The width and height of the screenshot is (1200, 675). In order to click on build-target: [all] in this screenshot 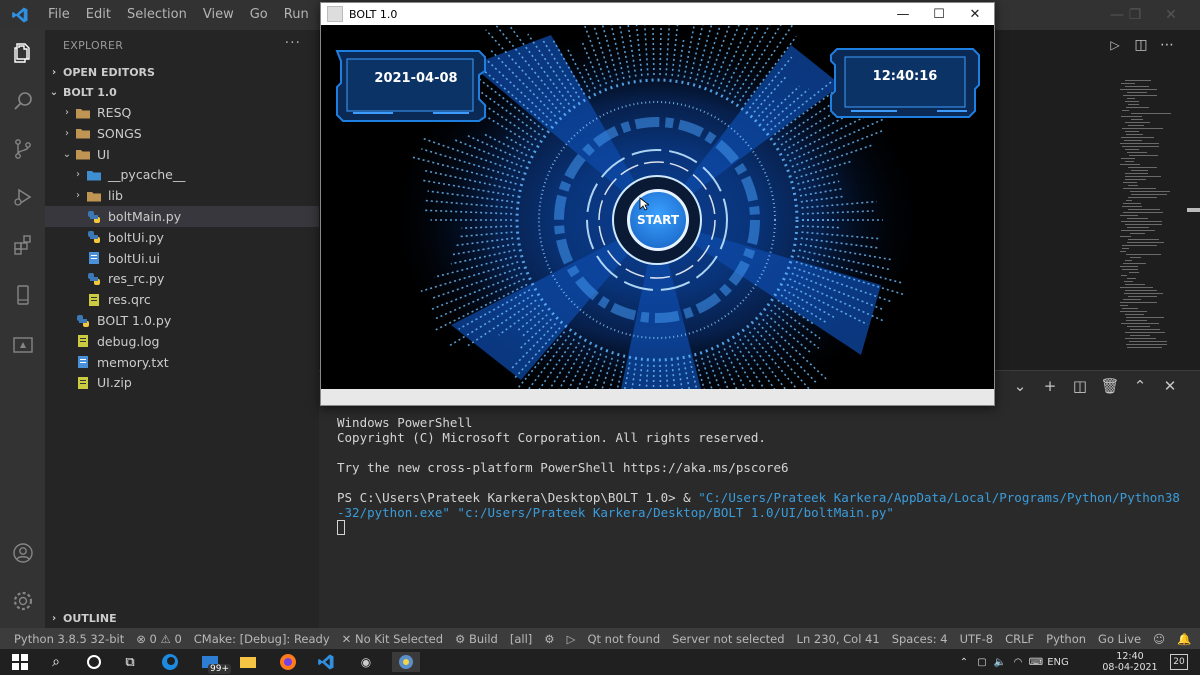, I will do `click(521, 639)`.